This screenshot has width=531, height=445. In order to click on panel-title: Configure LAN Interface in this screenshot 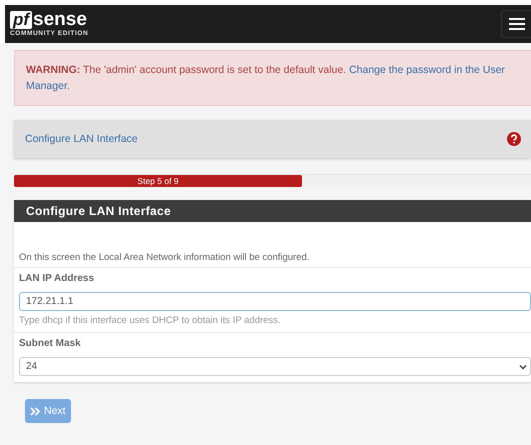, I will do `click(272, 211)`.